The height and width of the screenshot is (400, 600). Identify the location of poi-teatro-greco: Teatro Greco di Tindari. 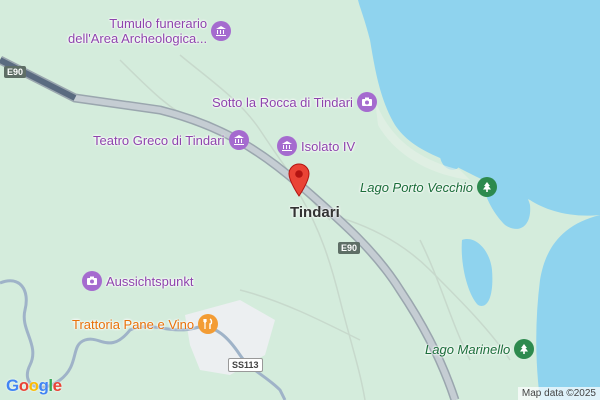
(171, 140).